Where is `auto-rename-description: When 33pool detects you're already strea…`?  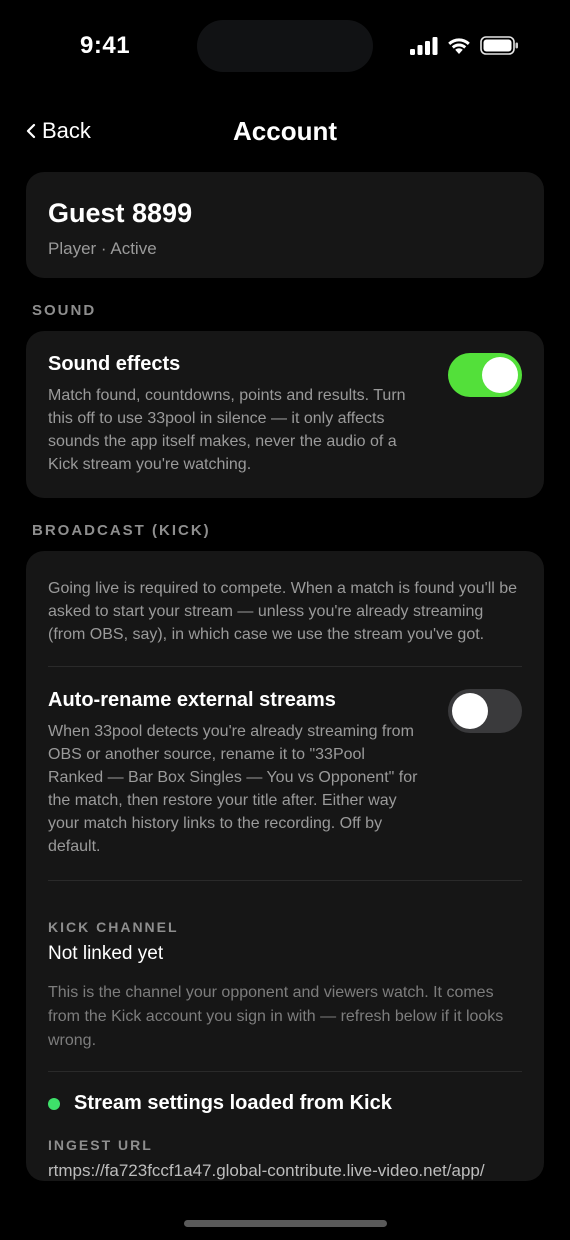 auto-rename-description: When 33pool detects you're already strea… is located at coordinates (233, 789).